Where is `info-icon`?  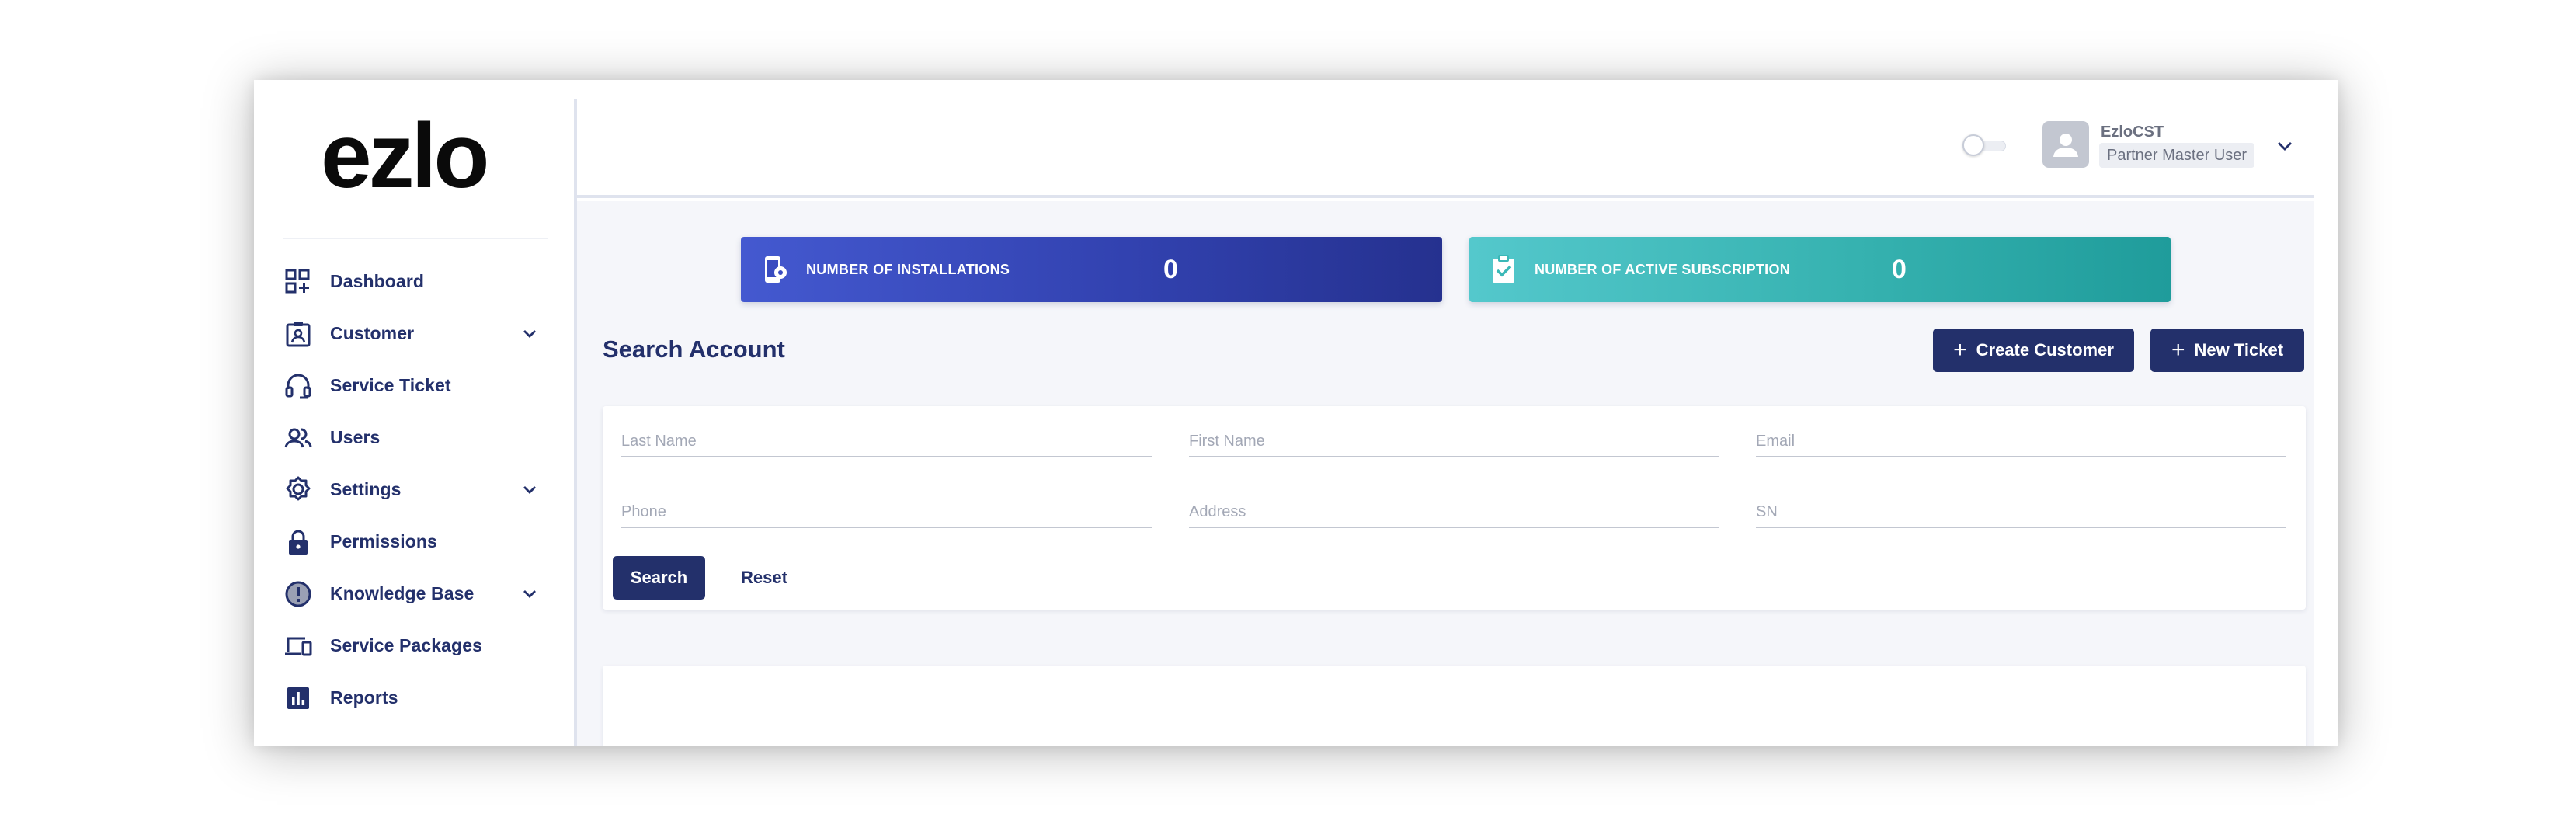 info-icon is located at coordinates (298, 594).